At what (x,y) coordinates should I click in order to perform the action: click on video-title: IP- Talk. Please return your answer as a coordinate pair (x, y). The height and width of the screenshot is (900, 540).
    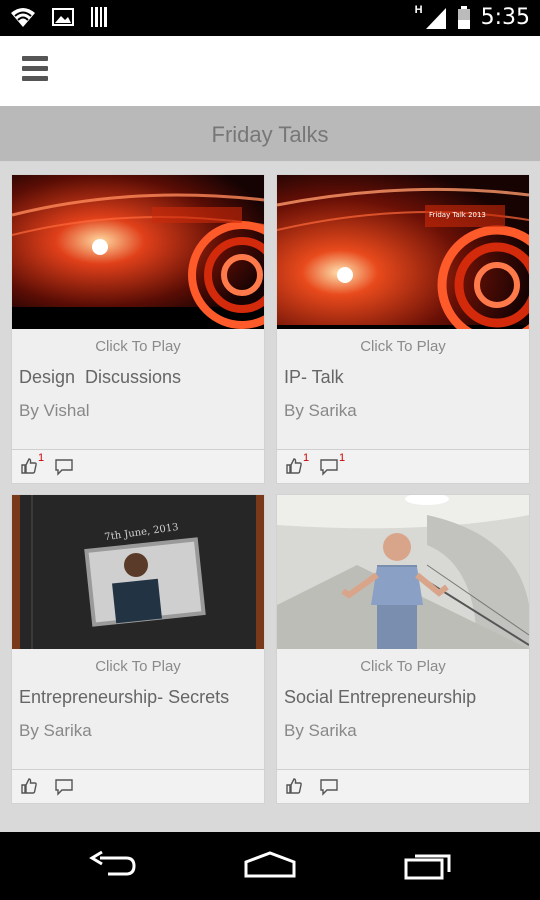
    Looking at the image, I should click on (314, 377).